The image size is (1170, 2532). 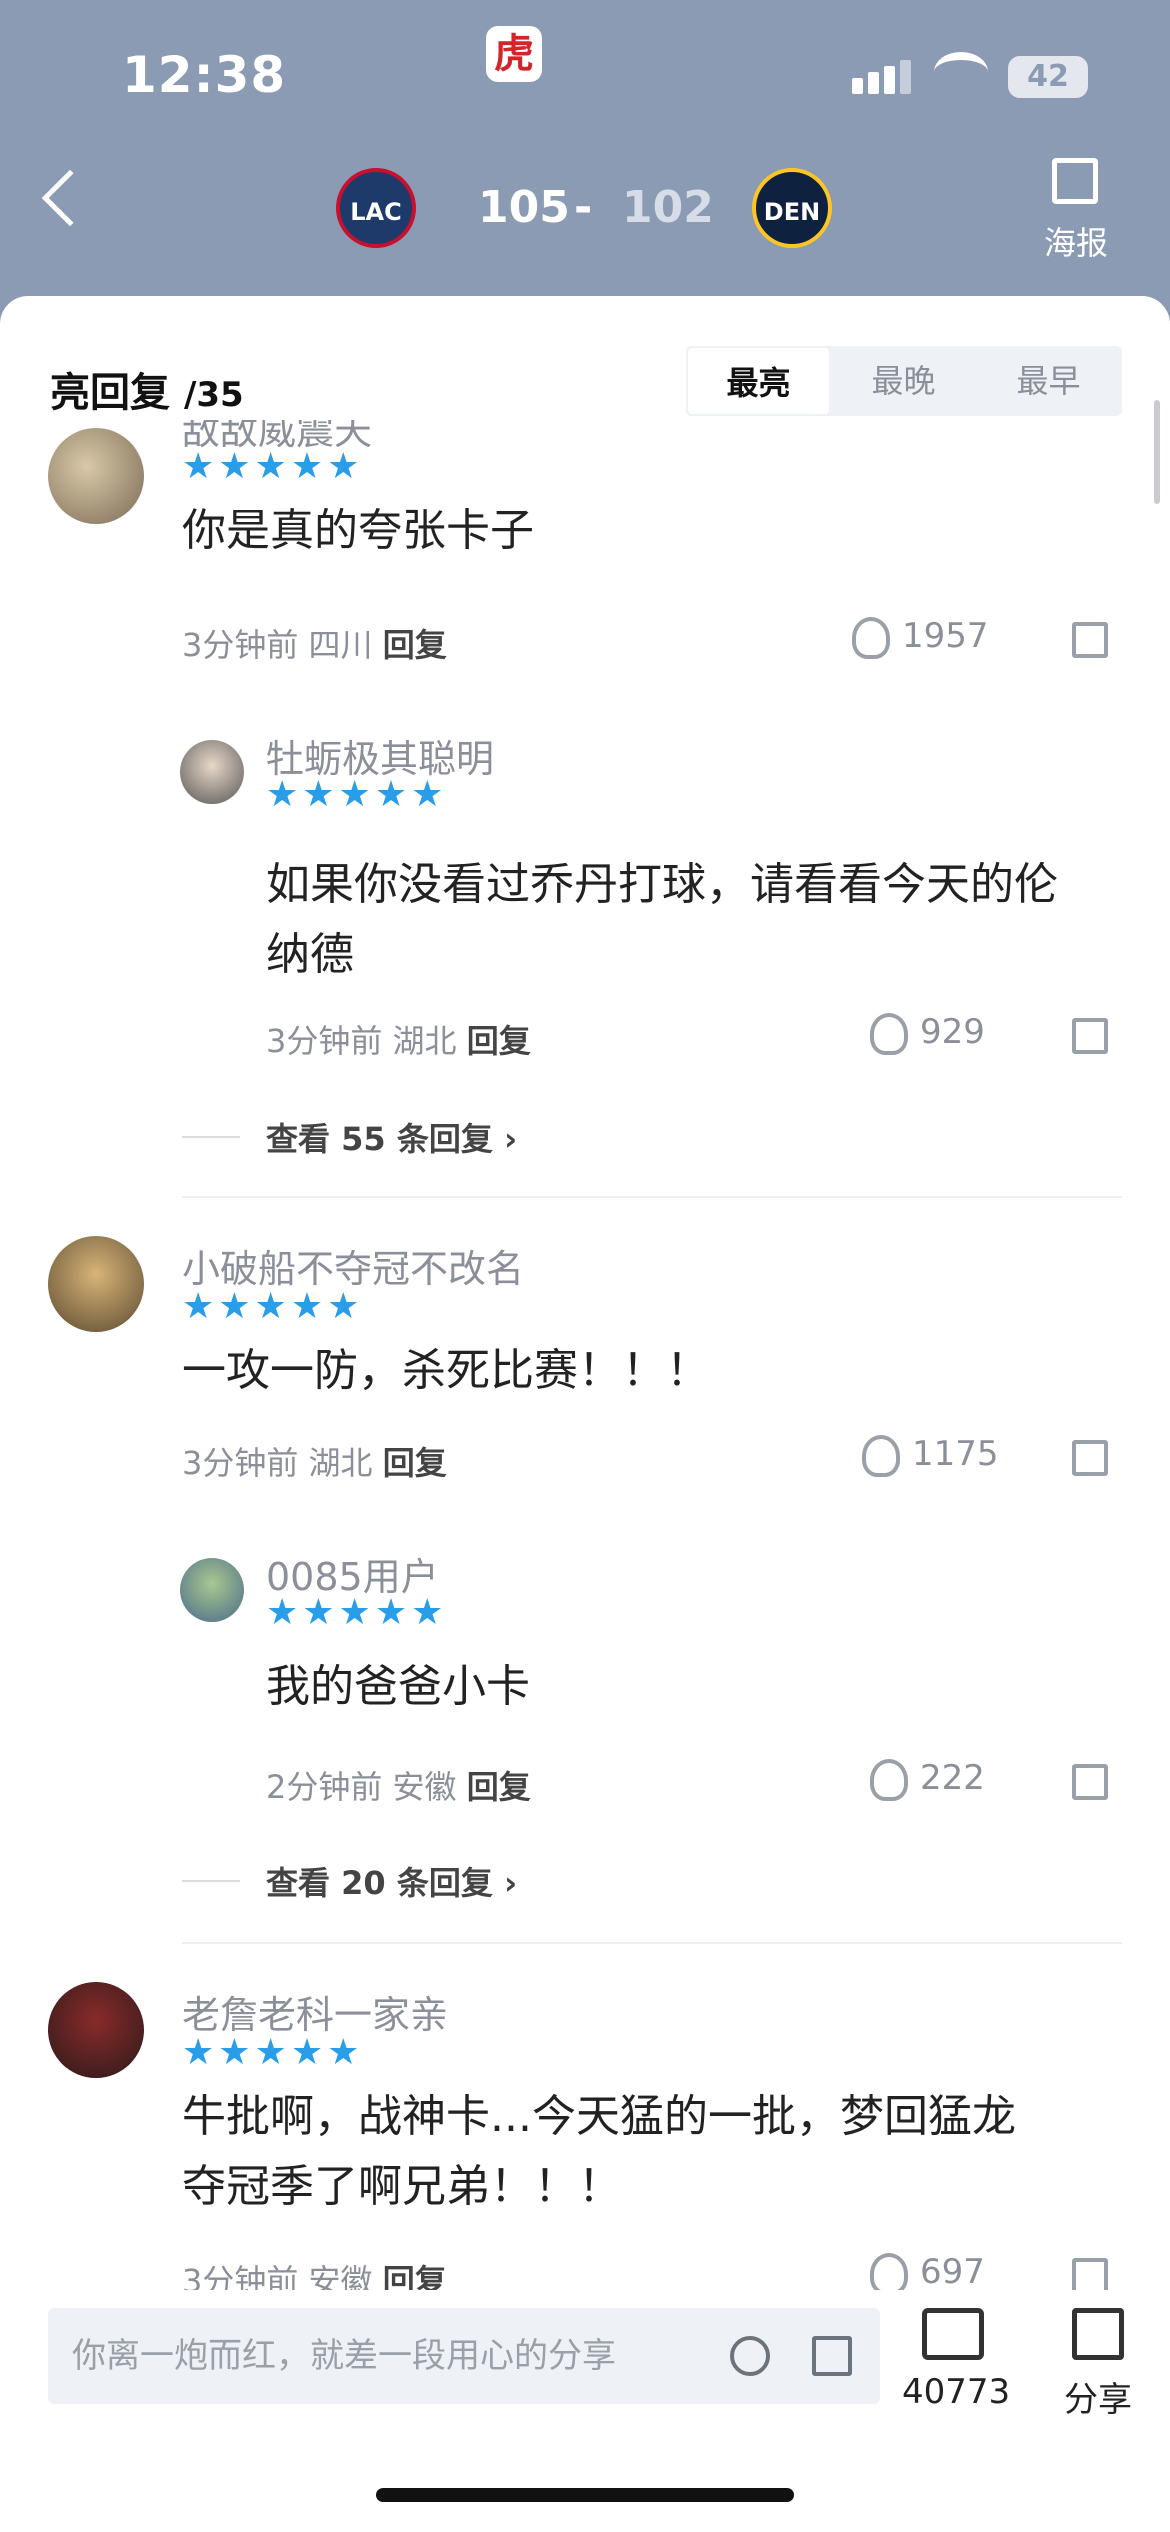 I want to click on comment-text: 一攻一防，杀死比赛！！！, so click(x=446, y=1370).